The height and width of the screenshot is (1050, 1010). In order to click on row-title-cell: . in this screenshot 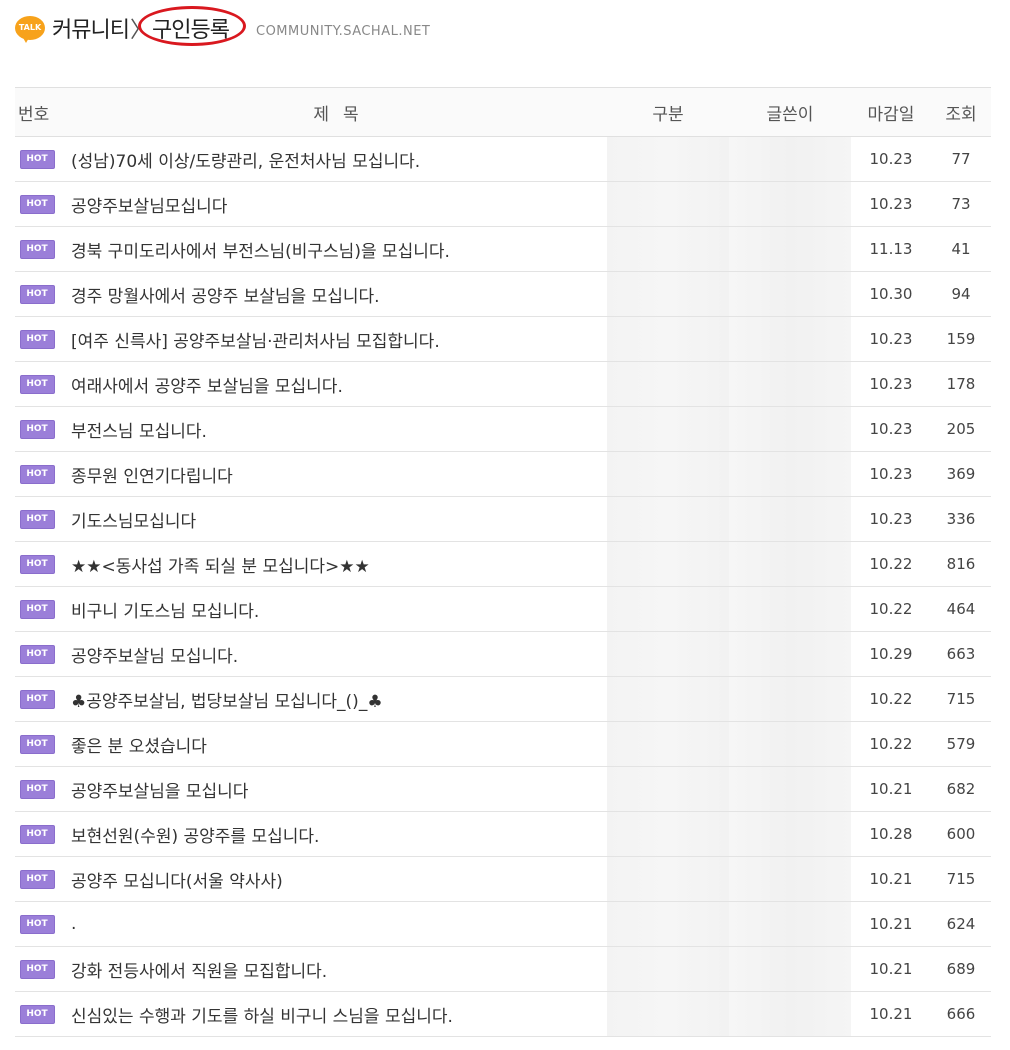, I will do `click(336, 924)`.